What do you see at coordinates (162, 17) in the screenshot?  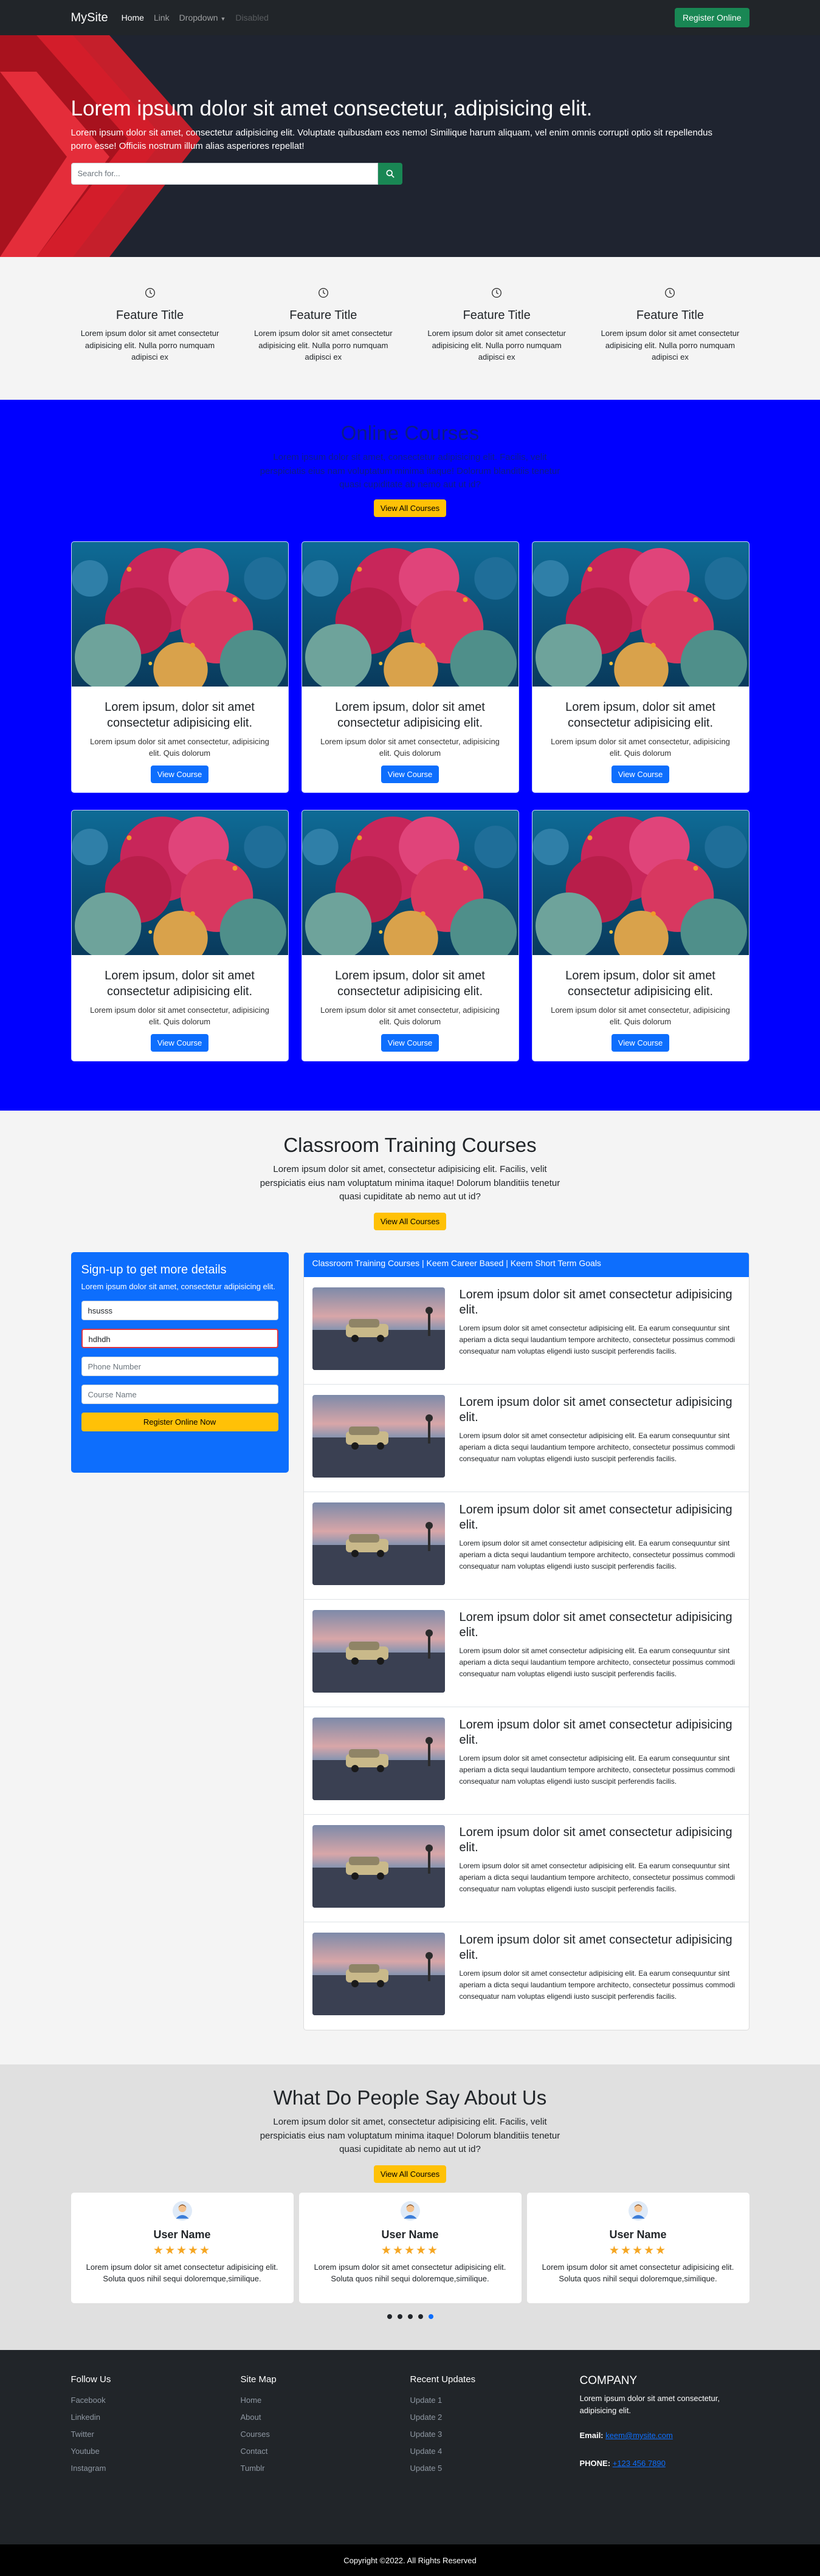 I see `nav-link-link: Link` at bounding box center [162, 17].